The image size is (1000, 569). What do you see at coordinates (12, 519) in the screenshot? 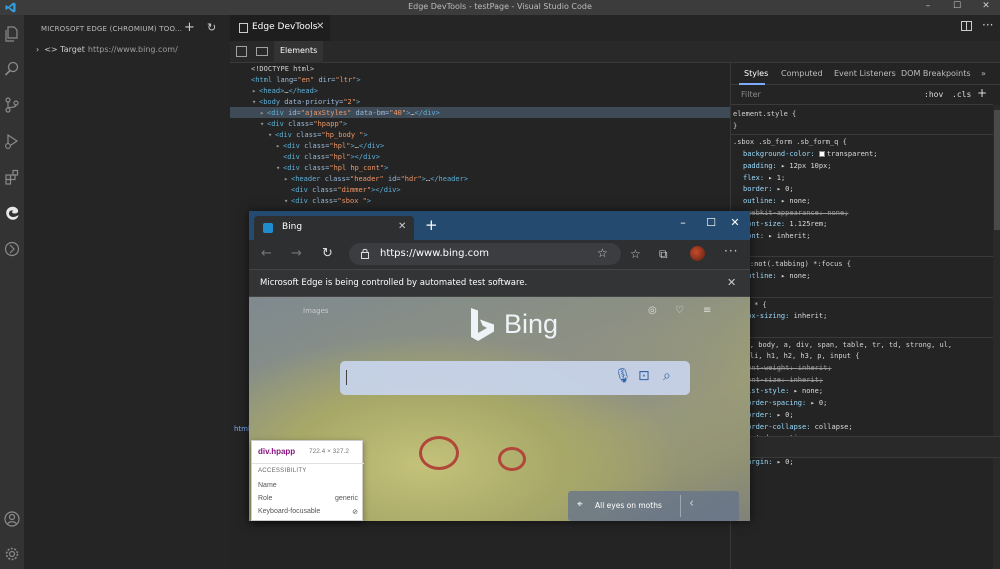
I see `account-icon` at bounding box center [12, 519].